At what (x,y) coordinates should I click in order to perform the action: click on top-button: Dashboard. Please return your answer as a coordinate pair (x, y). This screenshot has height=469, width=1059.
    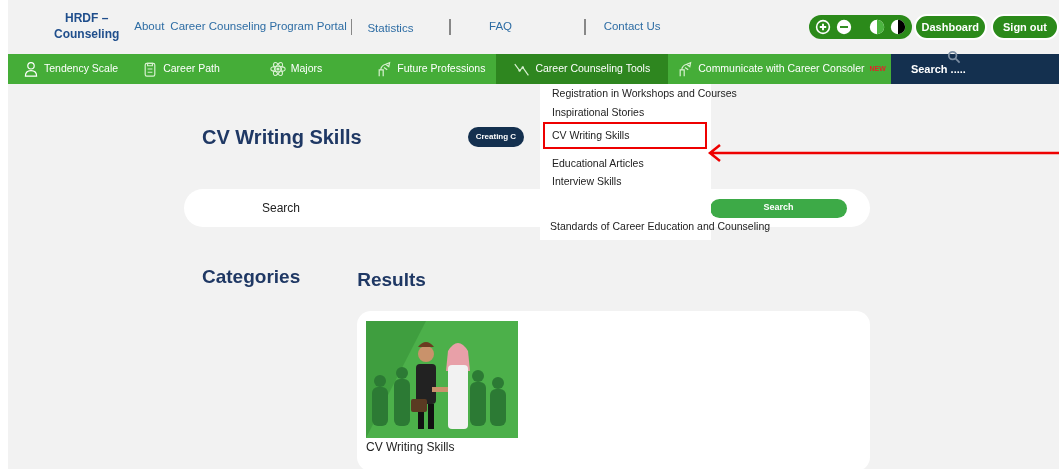
    Looking at the image, I should click on (950, 27).